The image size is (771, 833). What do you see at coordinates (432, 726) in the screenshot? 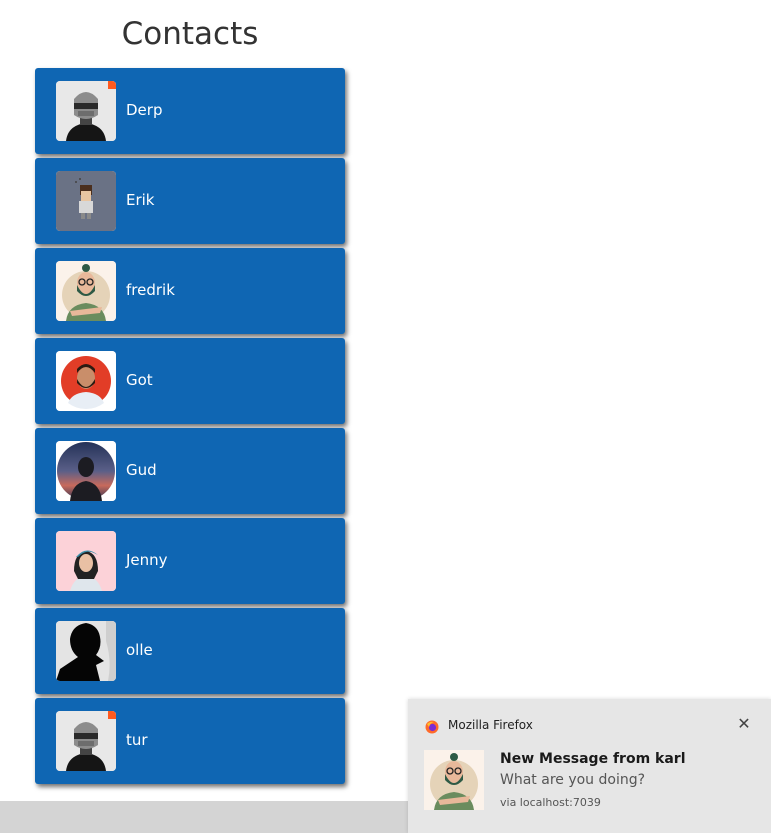
I see `firefox-icon` at bounding box center [432, 726].